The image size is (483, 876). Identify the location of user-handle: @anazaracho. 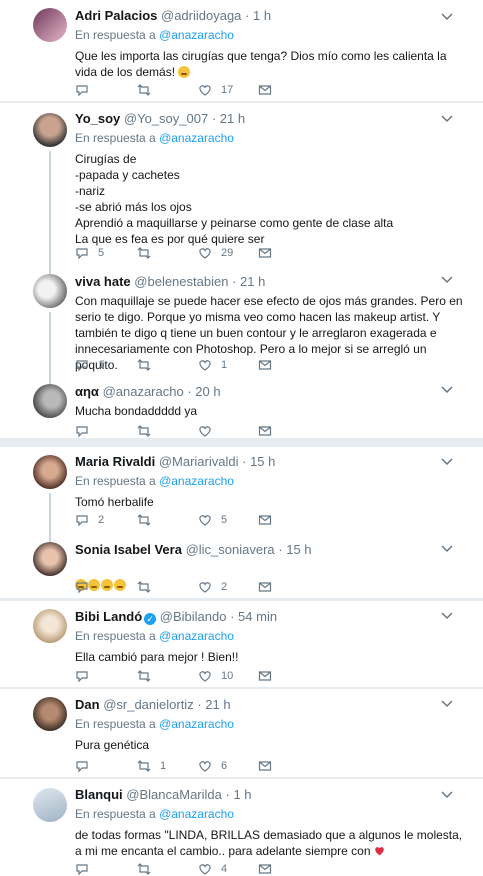
(143, 391).